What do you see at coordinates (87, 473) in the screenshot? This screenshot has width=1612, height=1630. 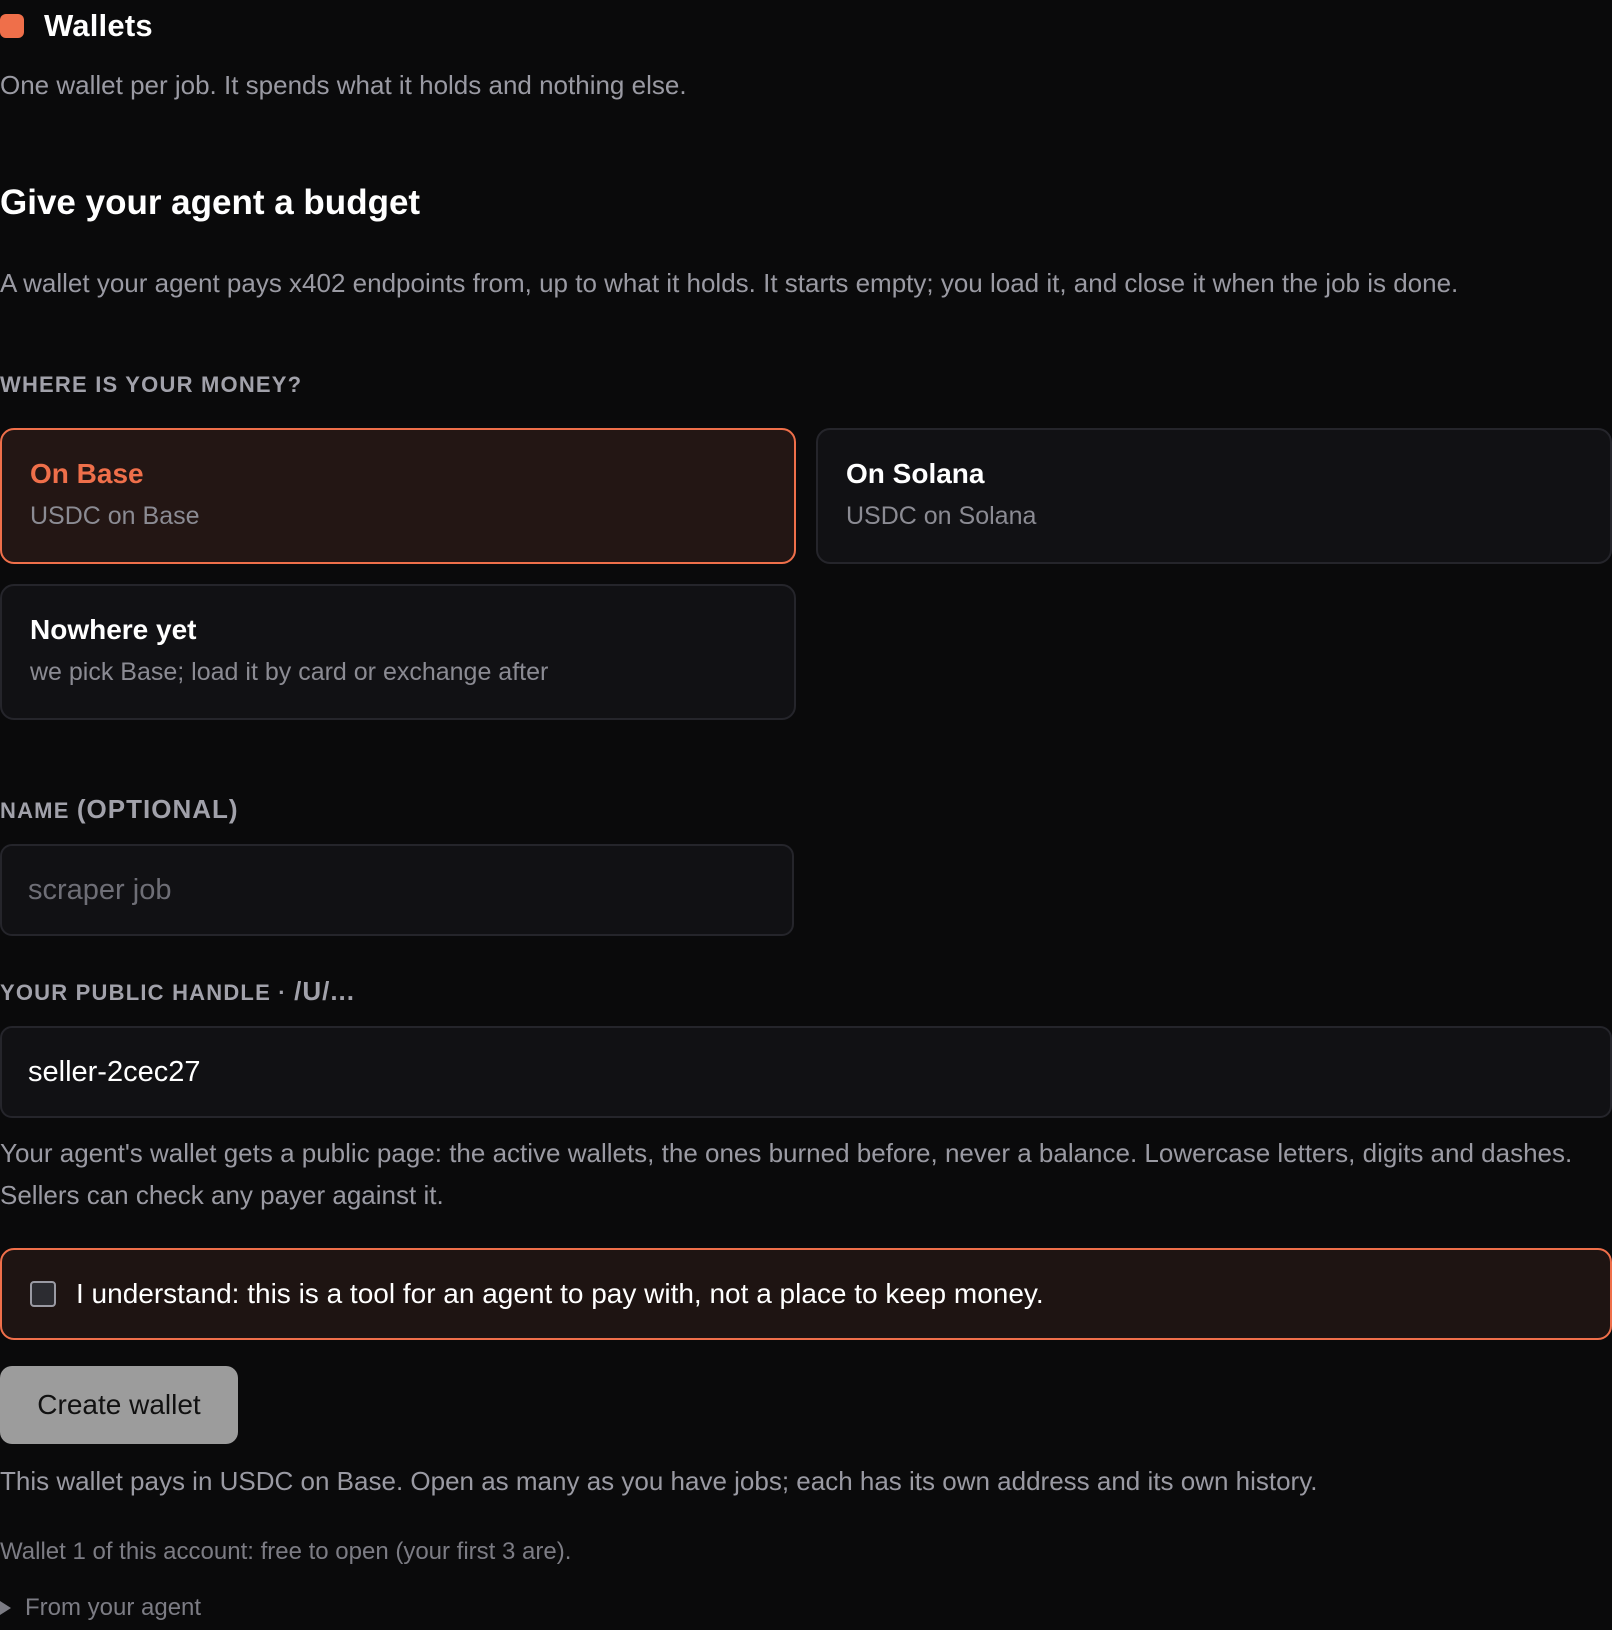 I see `option-title: On Base` at bounding box center [87, 473].